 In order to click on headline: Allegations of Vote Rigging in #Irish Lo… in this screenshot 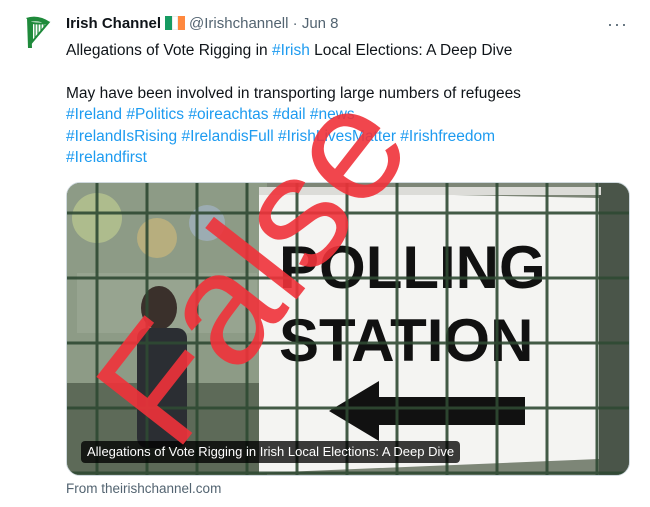, I will do `click(346, 51)`.